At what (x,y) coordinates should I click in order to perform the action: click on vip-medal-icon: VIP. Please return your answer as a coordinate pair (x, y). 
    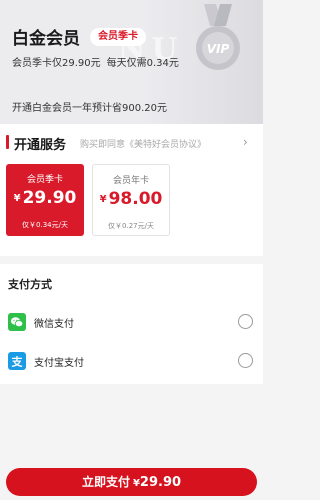
    Looking at the image, I should click on (218, 37).